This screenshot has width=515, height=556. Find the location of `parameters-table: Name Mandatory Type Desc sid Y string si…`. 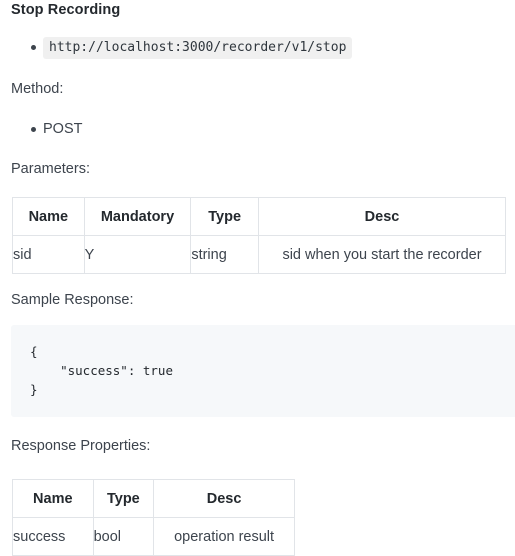

parameters-table: Name Mandatory Type Desc sid Y string si… is located at coordinates (259, 235).